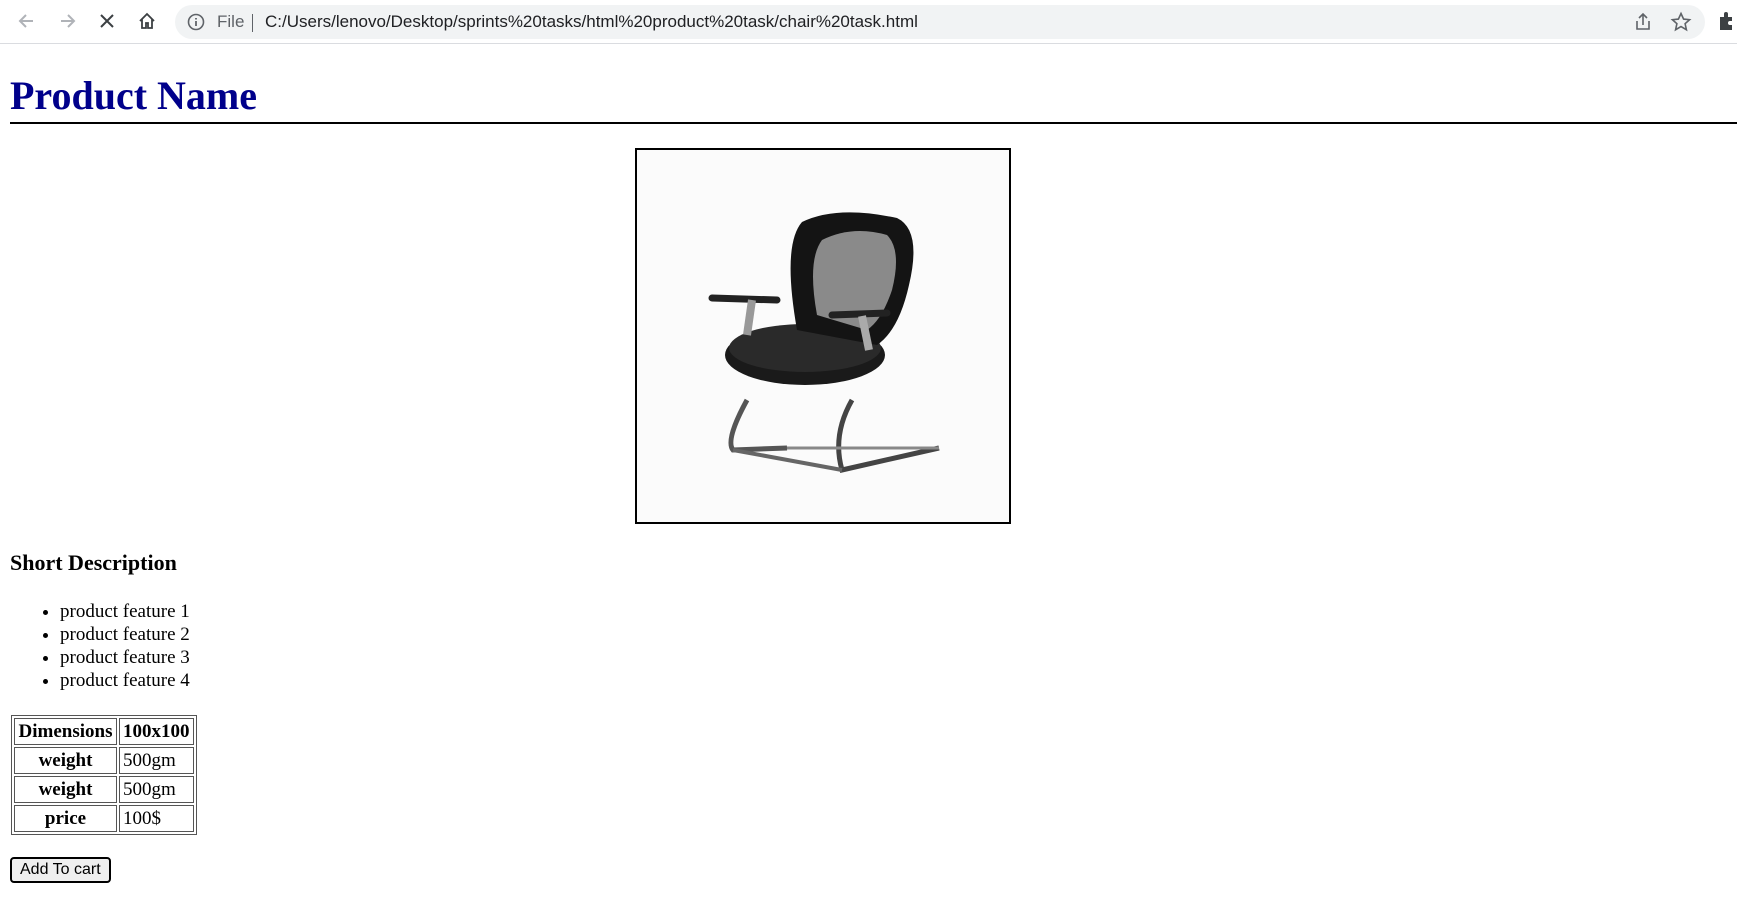 Image resolution: width=1737 pixels, height=920 pixels. I want to click on spec-label: price, so click(65, 818).